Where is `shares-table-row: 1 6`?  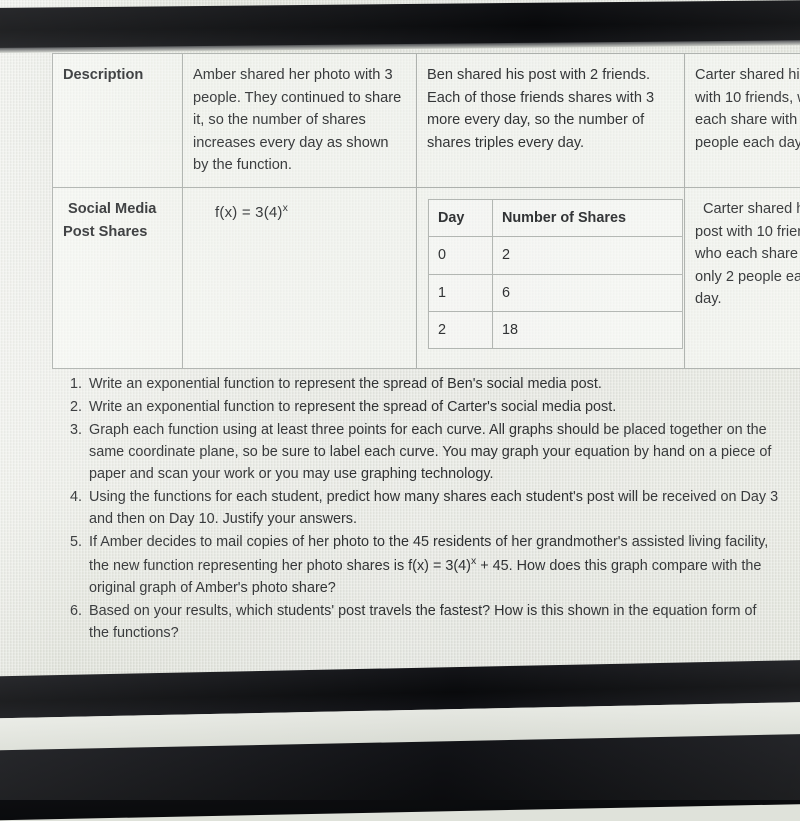
shares-table-row: 1 6 is located at coordinates (556, 292).